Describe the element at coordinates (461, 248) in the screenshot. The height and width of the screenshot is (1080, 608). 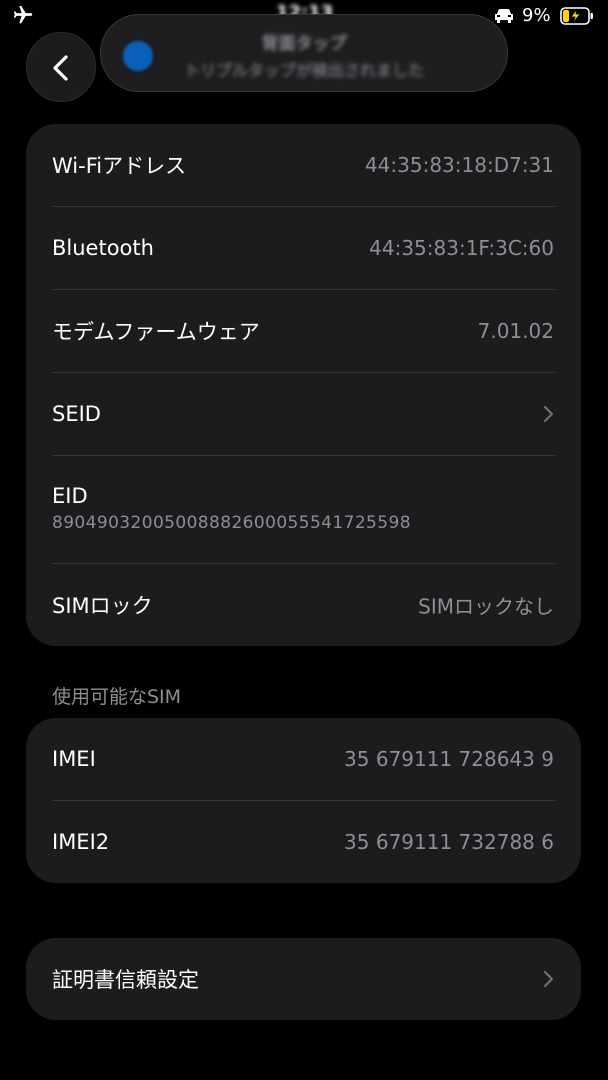
I see `row-value: 44:35:83:1F:3C:60` at that location.